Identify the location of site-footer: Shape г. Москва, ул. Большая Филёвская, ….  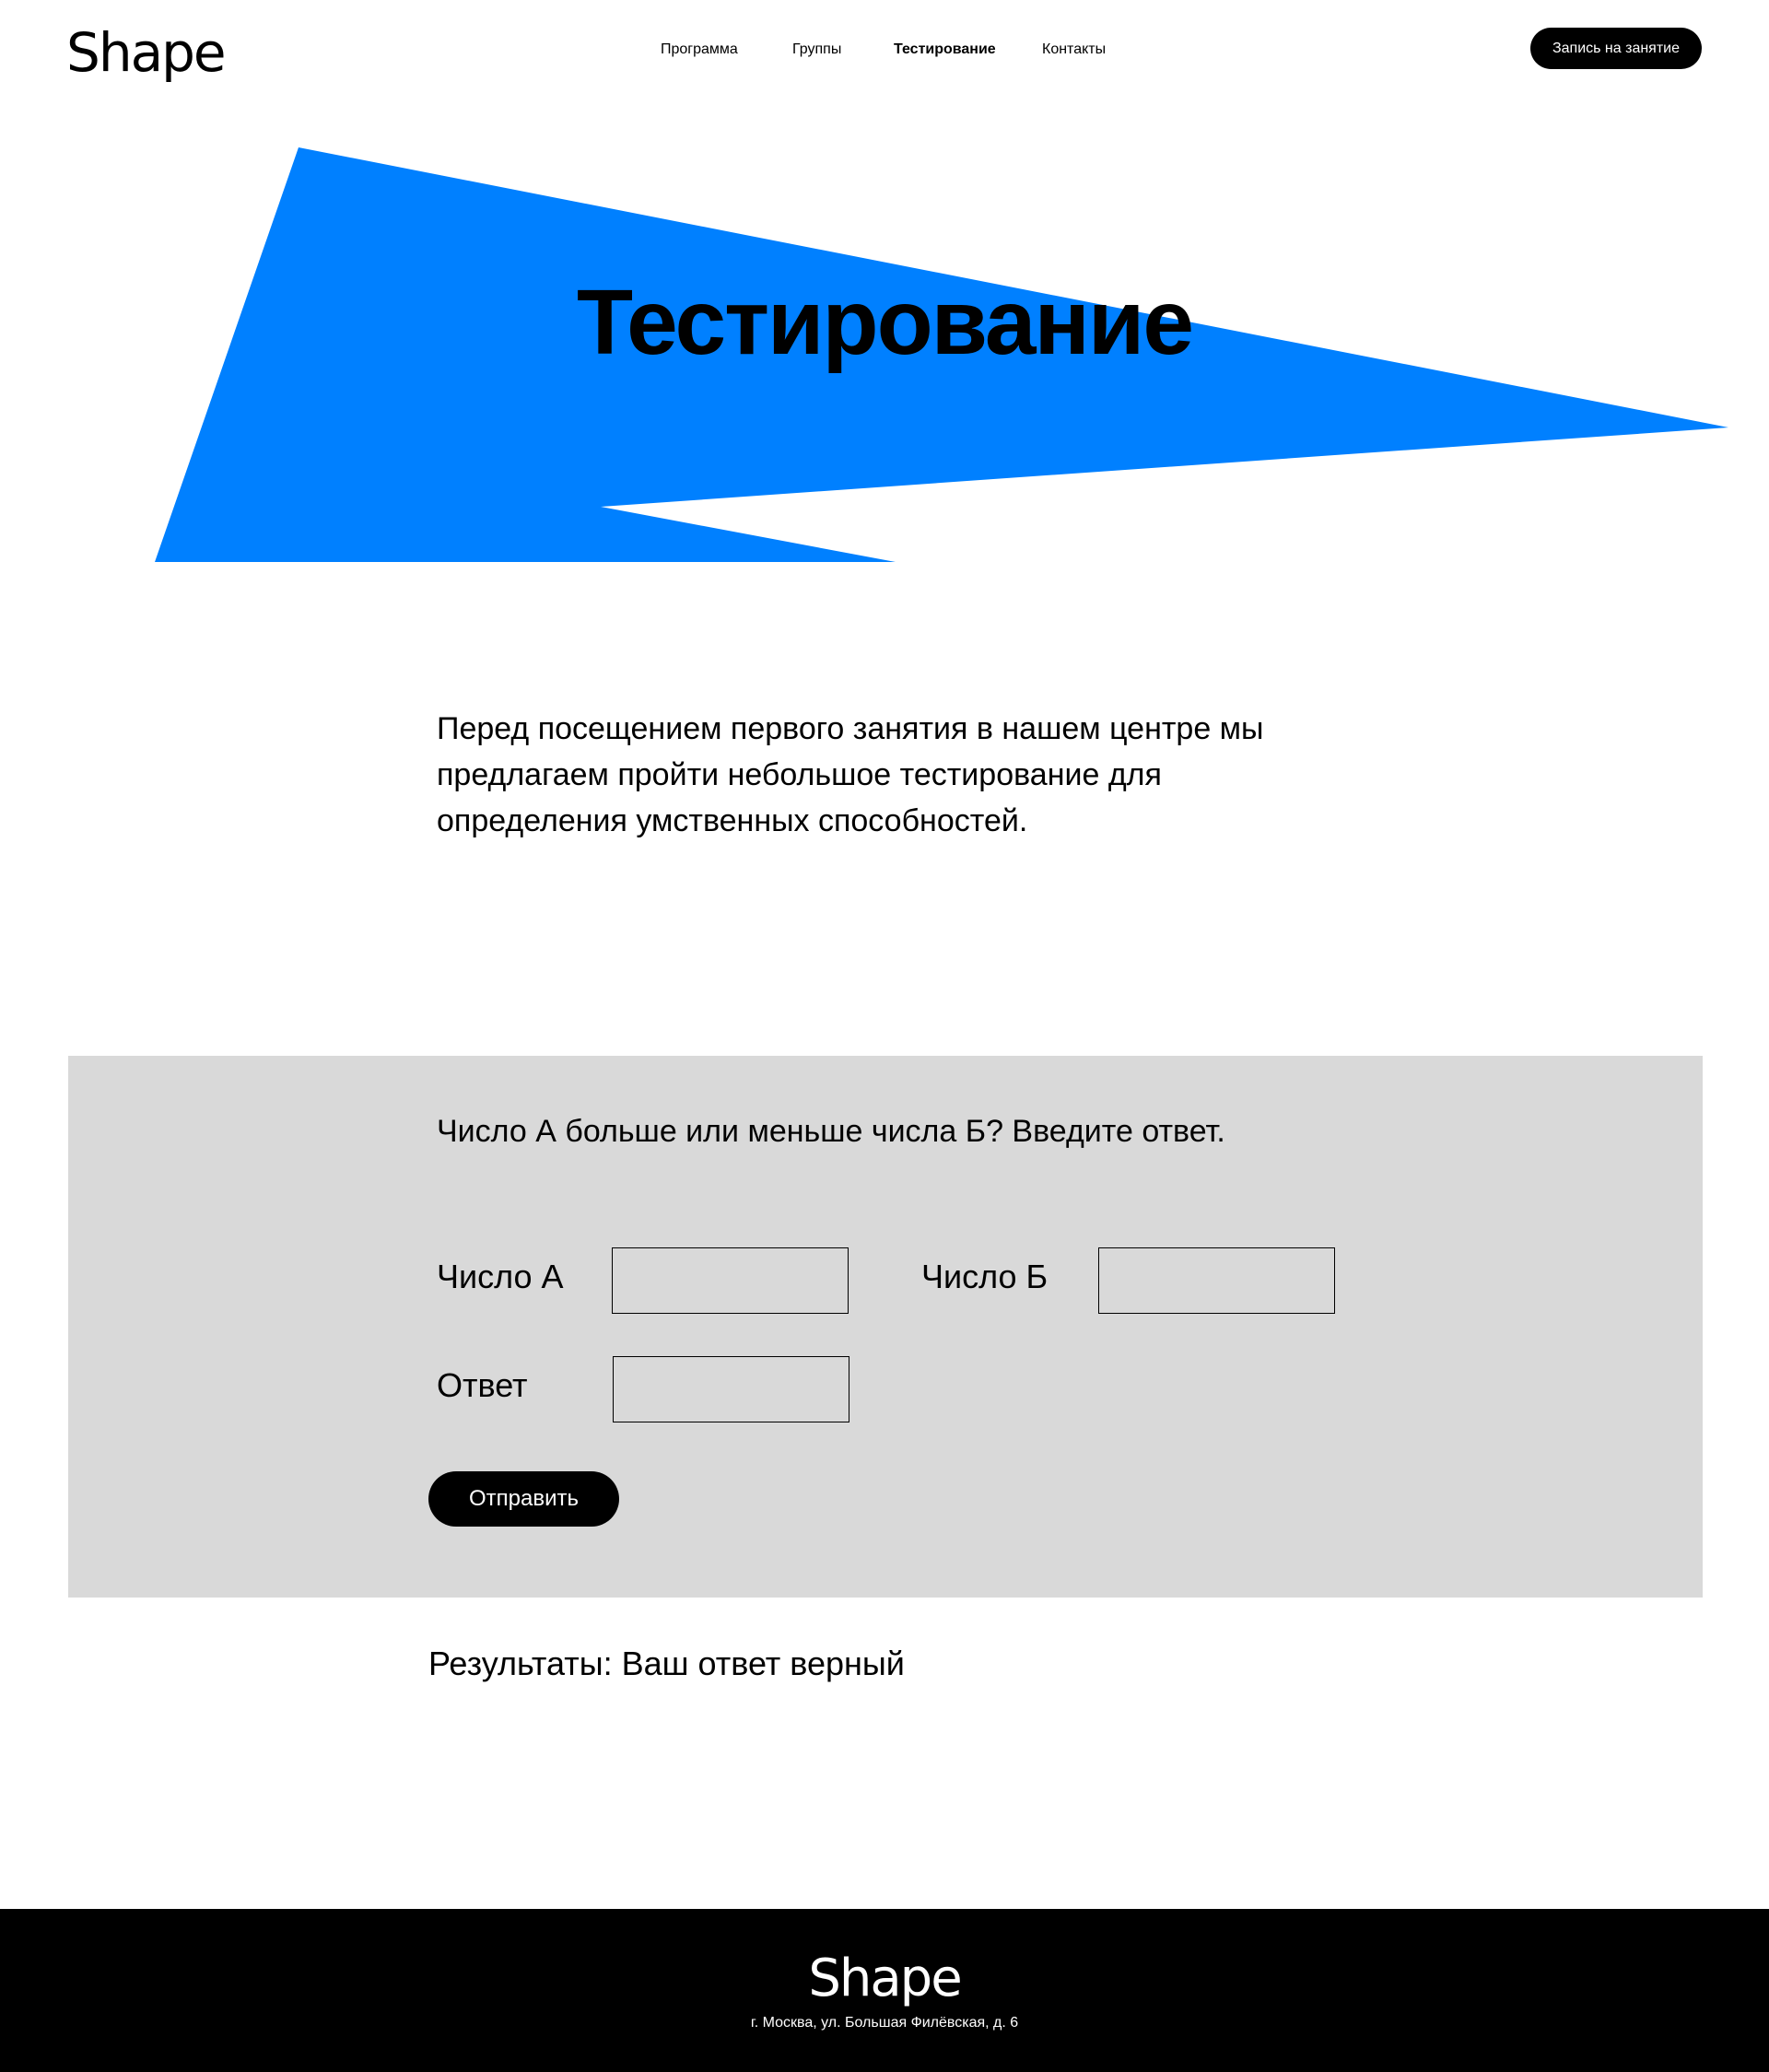
(884, 1990).